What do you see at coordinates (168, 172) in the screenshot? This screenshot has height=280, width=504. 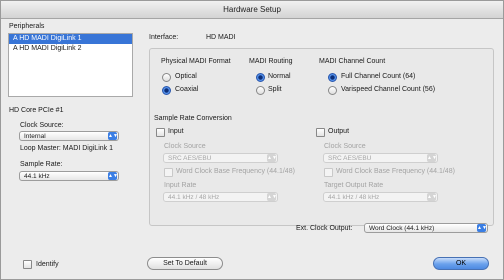 I see `input-word-clock-checkbox` at bounding box center [168, 172].